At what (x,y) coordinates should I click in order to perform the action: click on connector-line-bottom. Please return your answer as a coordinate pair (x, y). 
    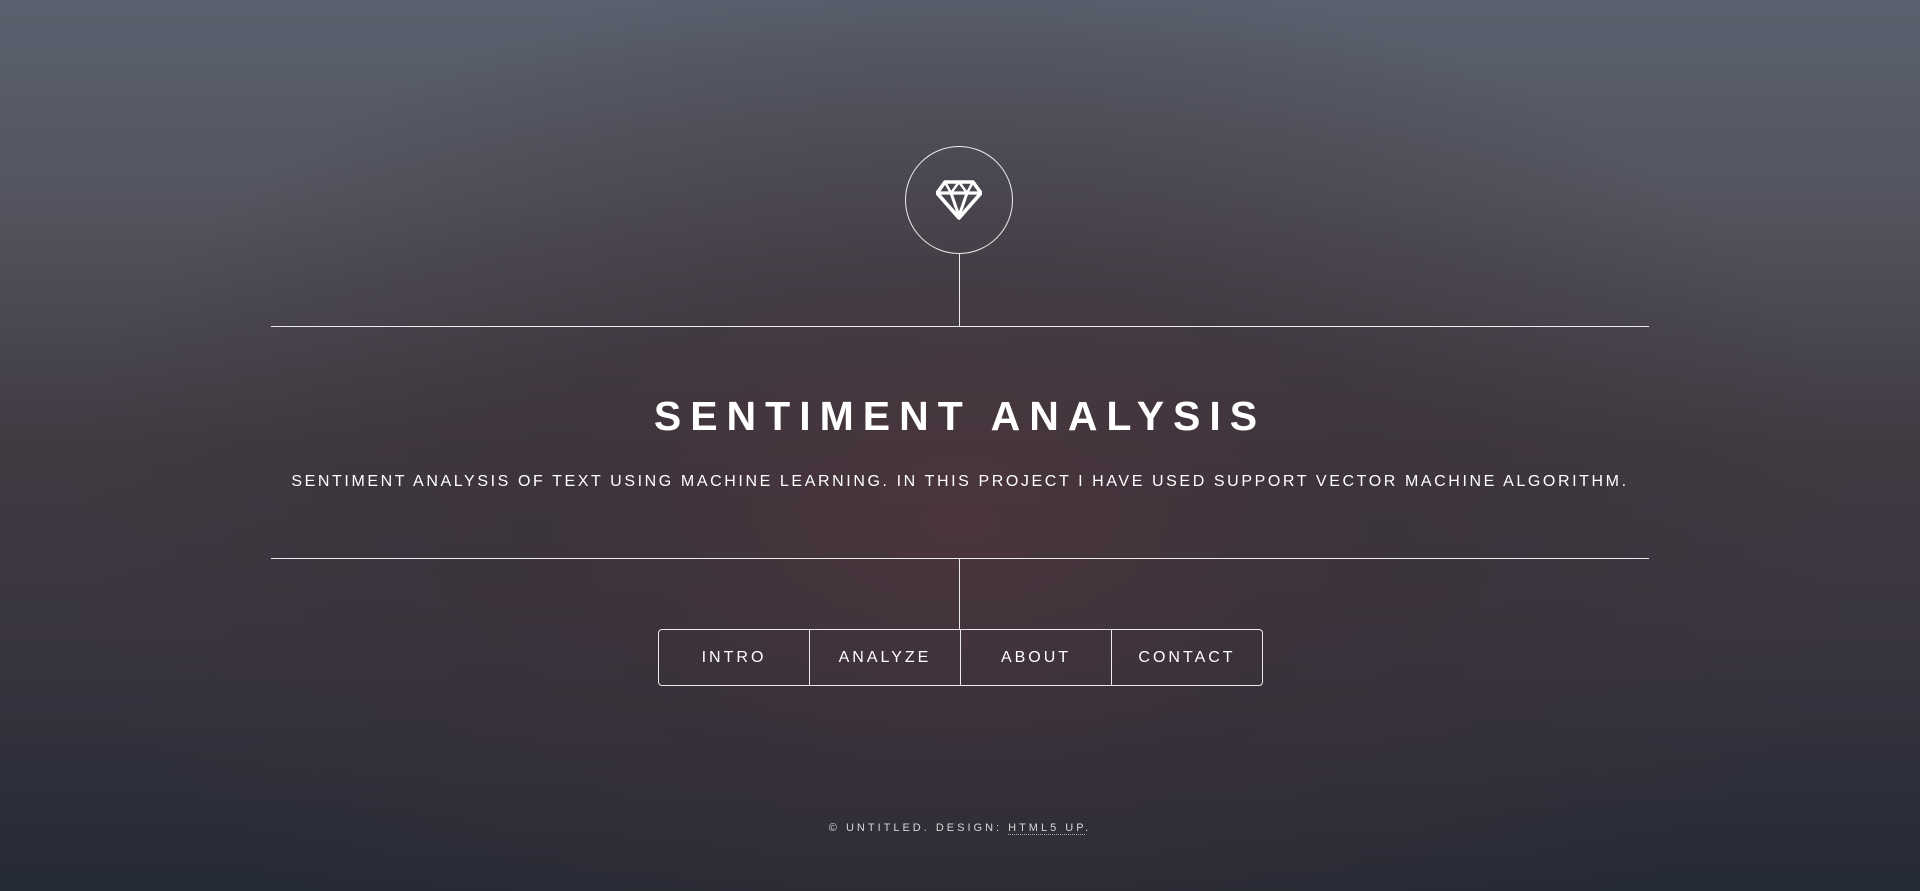
    Looking at the image, I should click on (959, 594).